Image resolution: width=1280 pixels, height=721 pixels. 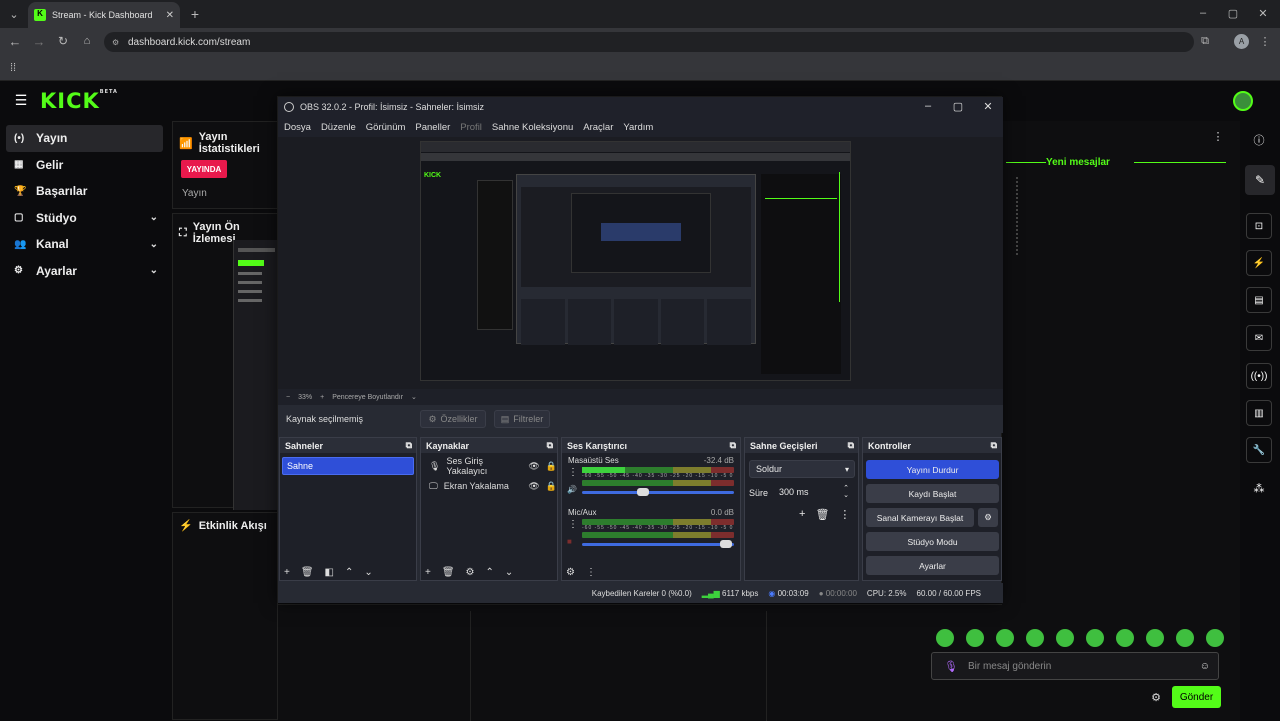 What do you see at coordinates (256, 375) in the screenshot?
I see `preview-video` at bounding box center [256, 375].